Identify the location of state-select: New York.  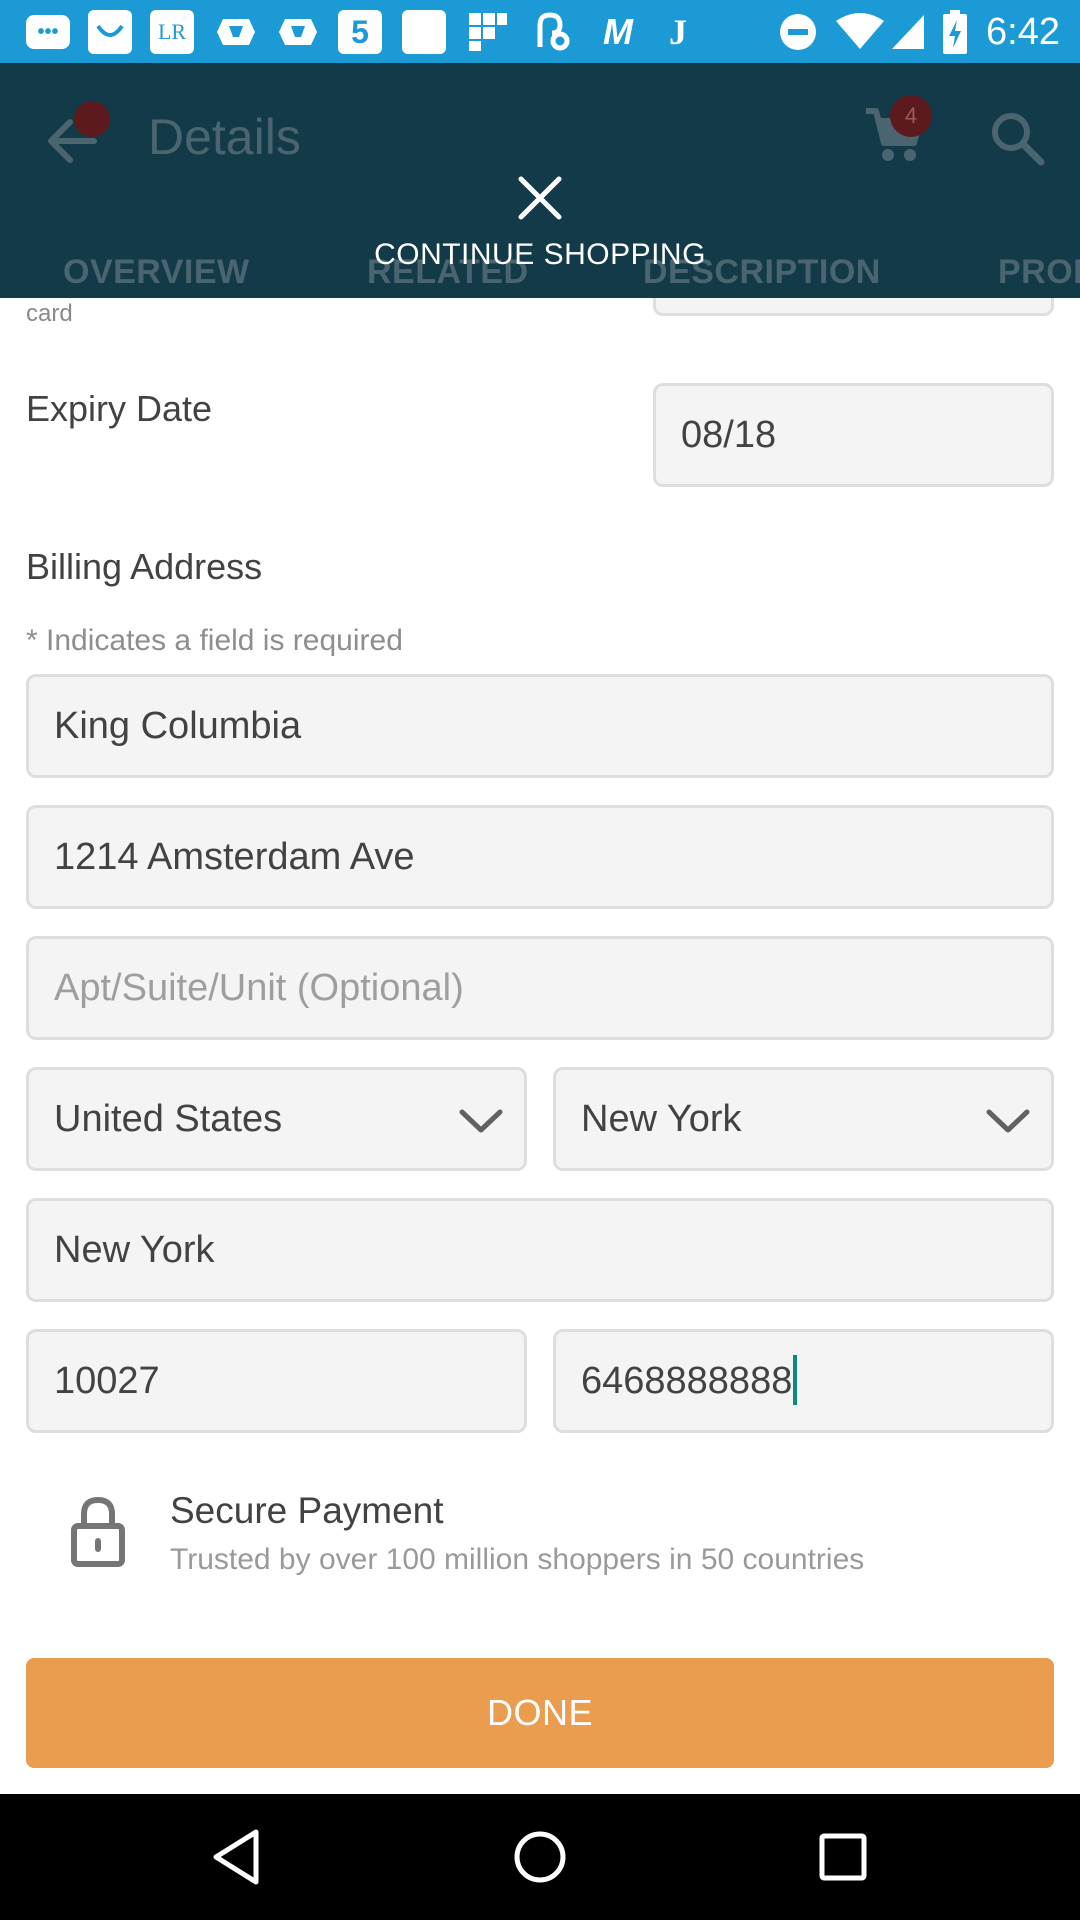
(803, 1119).